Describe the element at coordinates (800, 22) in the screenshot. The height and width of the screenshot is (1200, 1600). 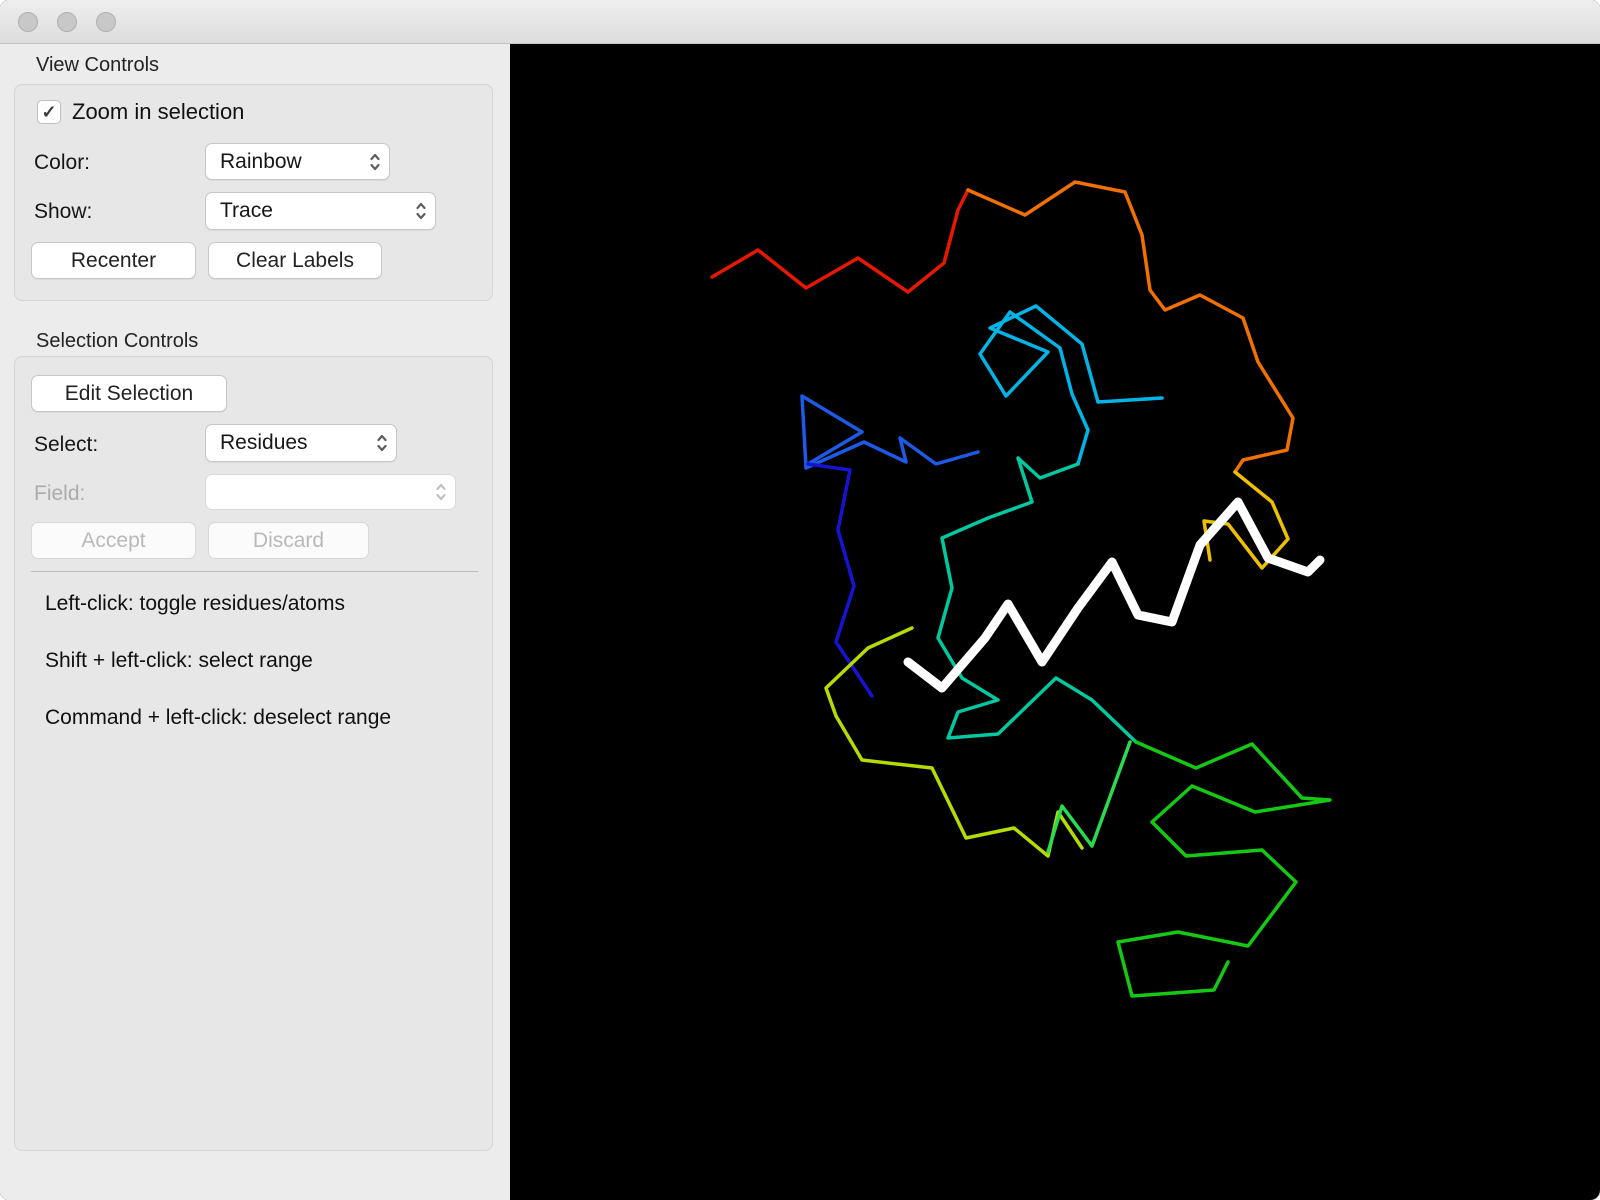
I see `titlebar` at that location.